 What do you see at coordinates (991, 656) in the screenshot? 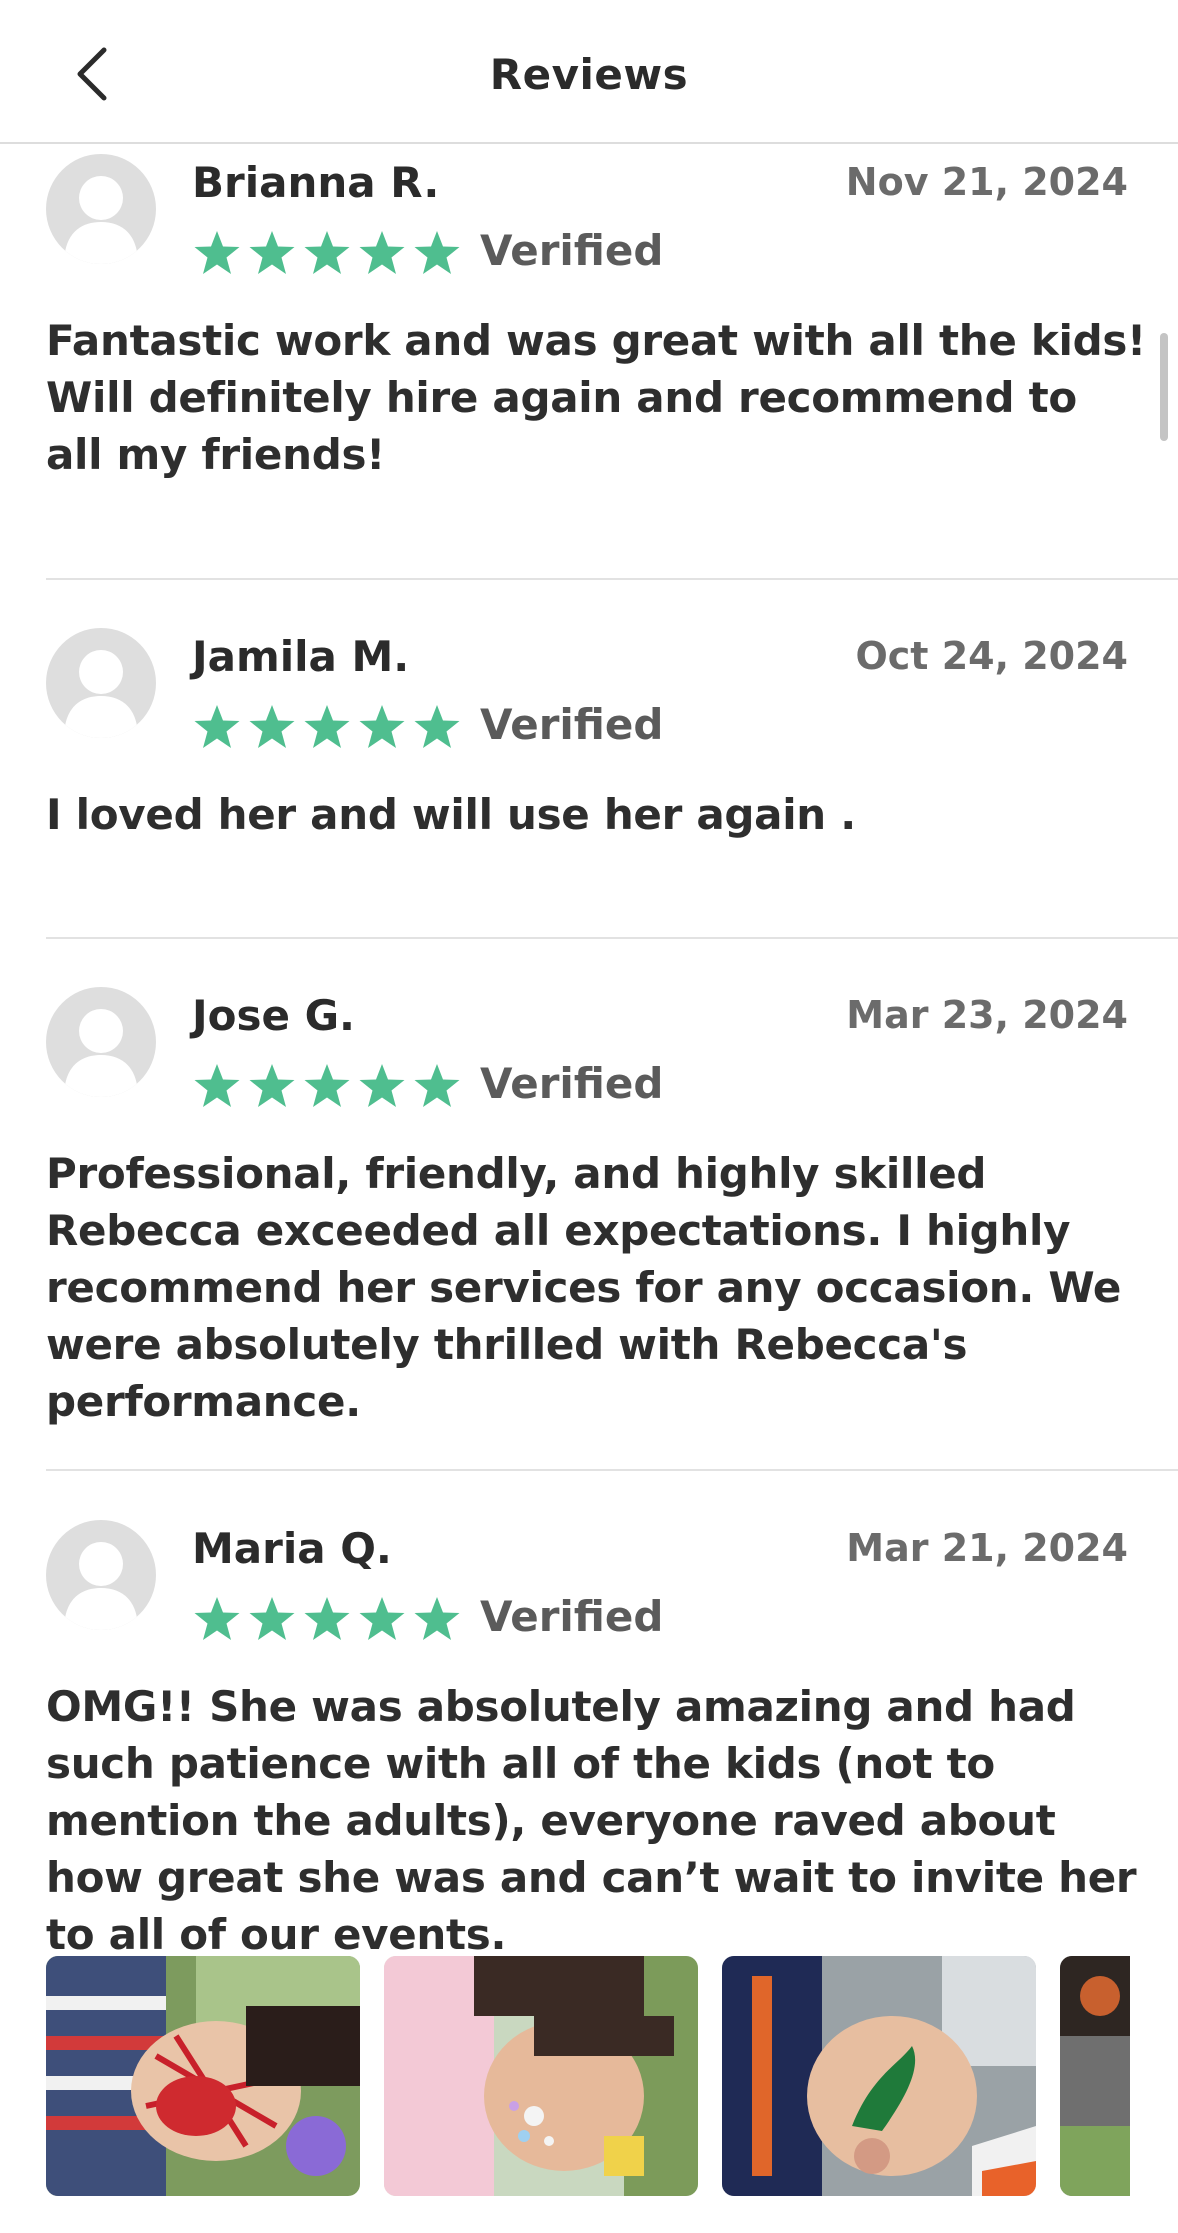
I see `review-date: Oct 24, 2024` at bounding box center [991, 656].